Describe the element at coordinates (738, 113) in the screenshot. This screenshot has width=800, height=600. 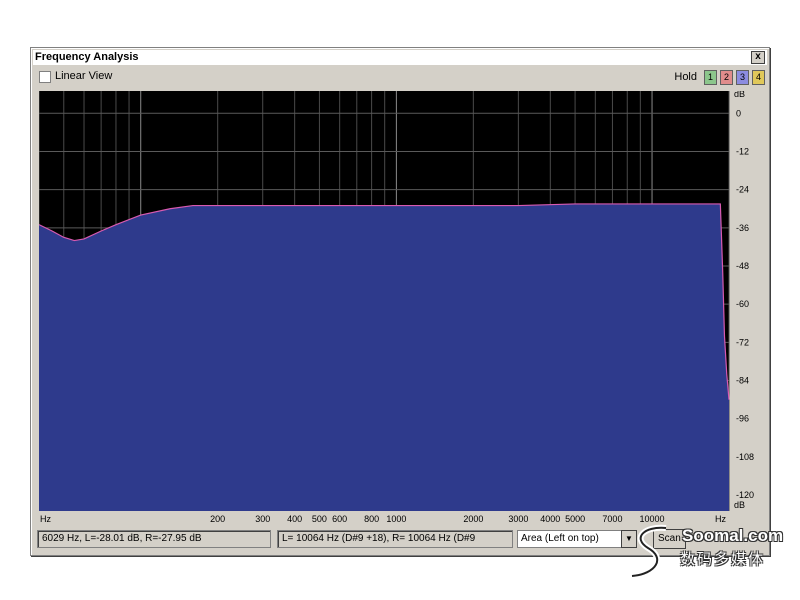
I see `y-tick-label: 0` at that location.